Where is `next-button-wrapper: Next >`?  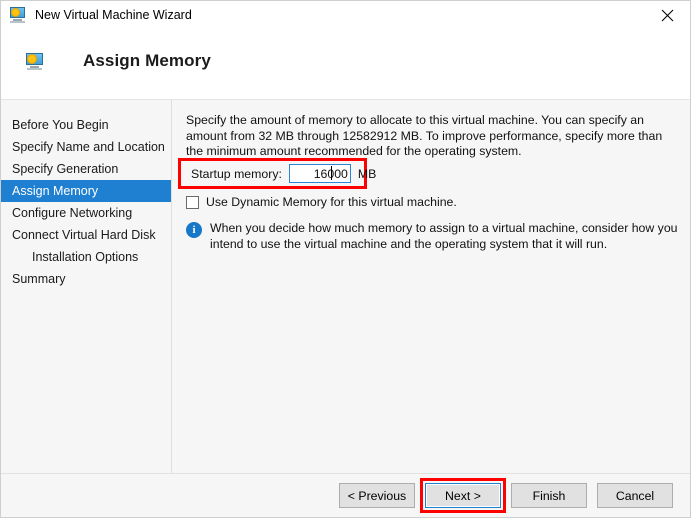 next-button-wrapper: Next > is located at coordinates (463, 495).